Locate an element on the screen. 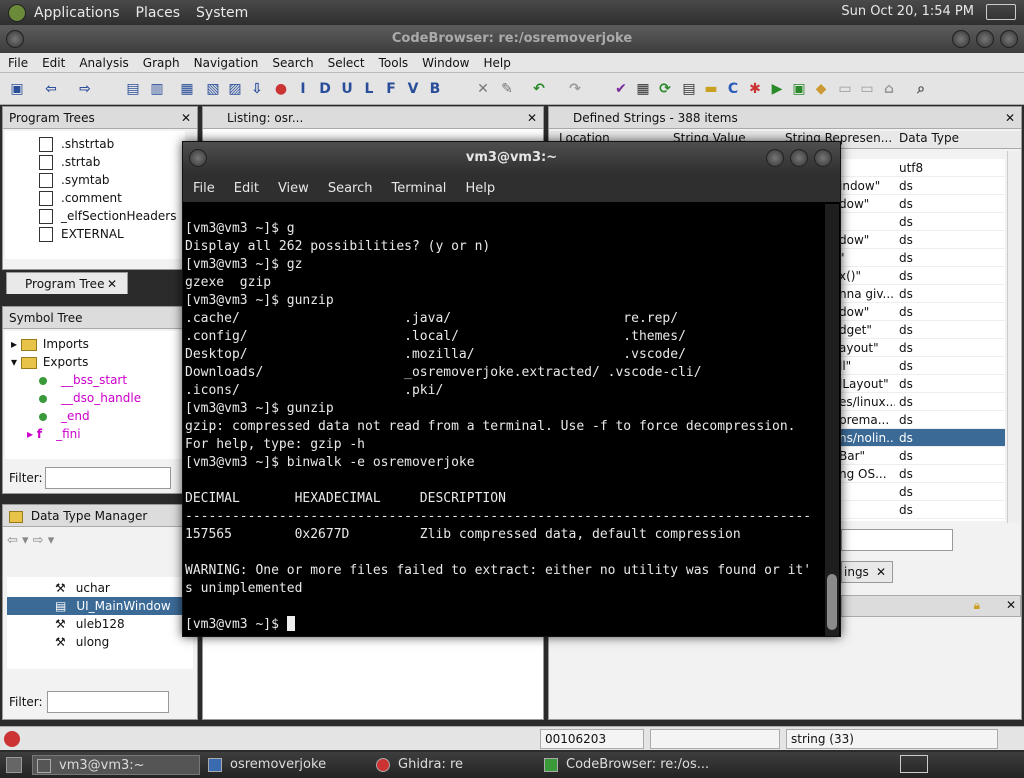 The height and width of the screenshot is (778, 1024). gnome-foot-icon is located at coordinates (17, 12).